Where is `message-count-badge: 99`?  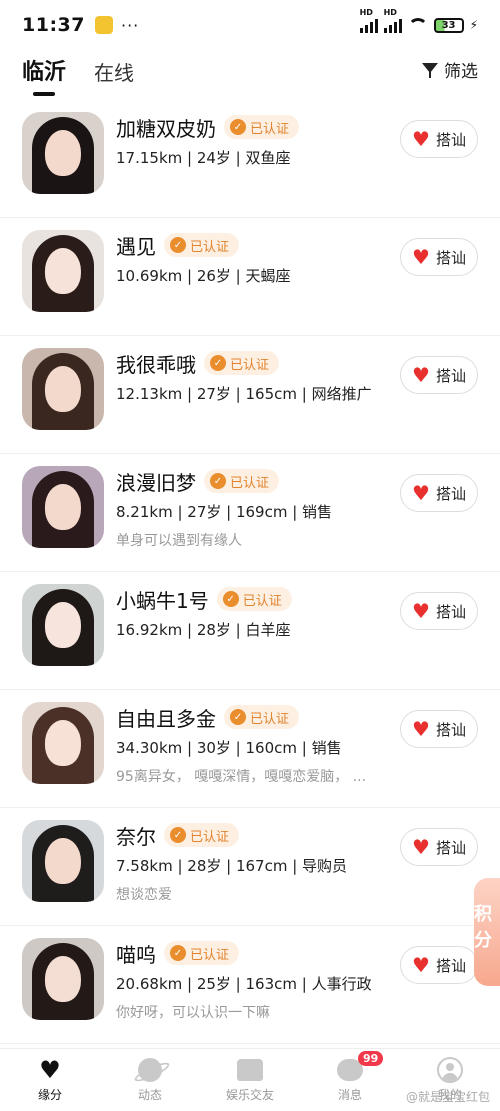 message-count-badge: 99 is located at coordinates (371, 1058).